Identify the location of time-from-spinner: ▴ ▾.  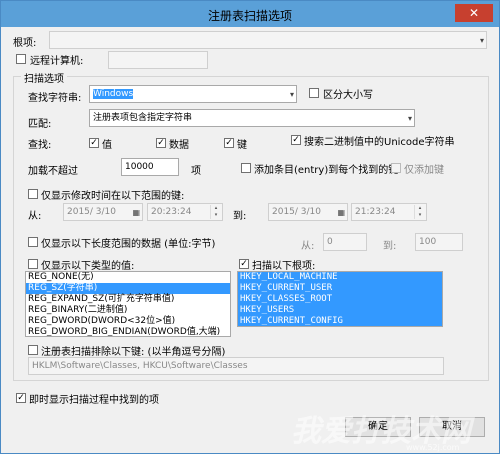
(215, 212).